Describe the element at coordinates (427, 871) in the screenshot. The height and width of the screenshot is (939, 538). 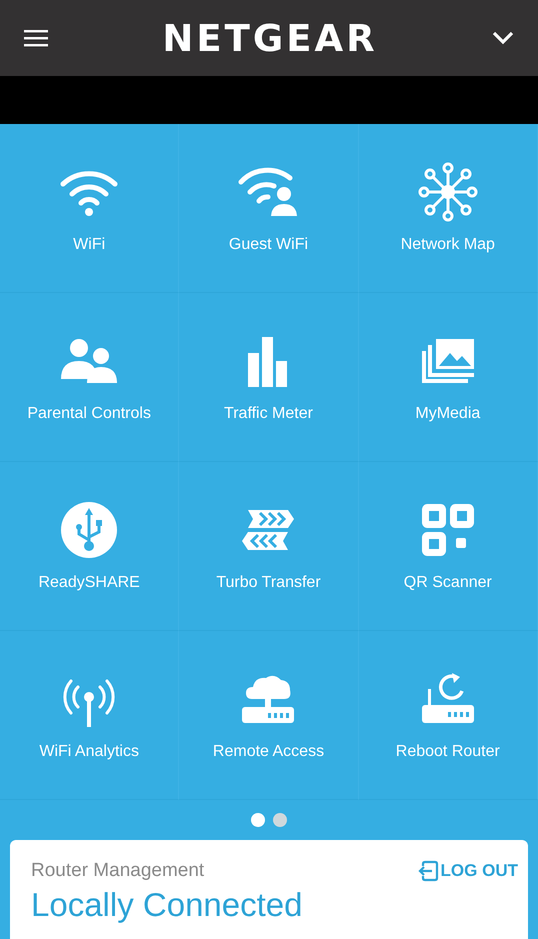
I see `logout-icon` at that location.